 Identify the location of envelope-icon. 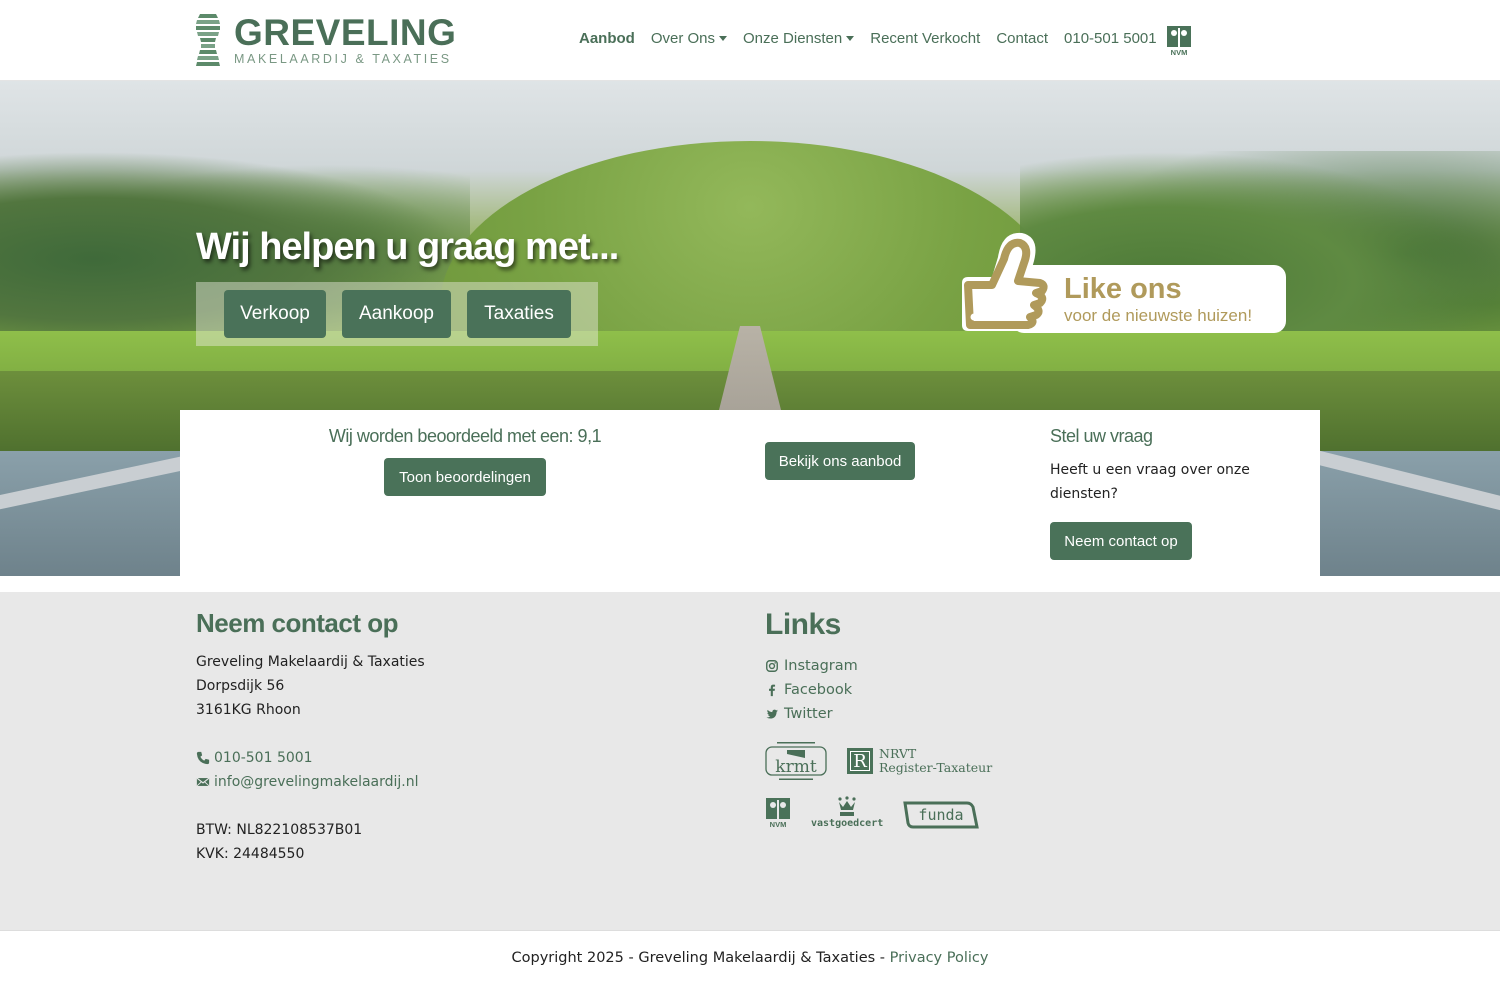
(203, 782).